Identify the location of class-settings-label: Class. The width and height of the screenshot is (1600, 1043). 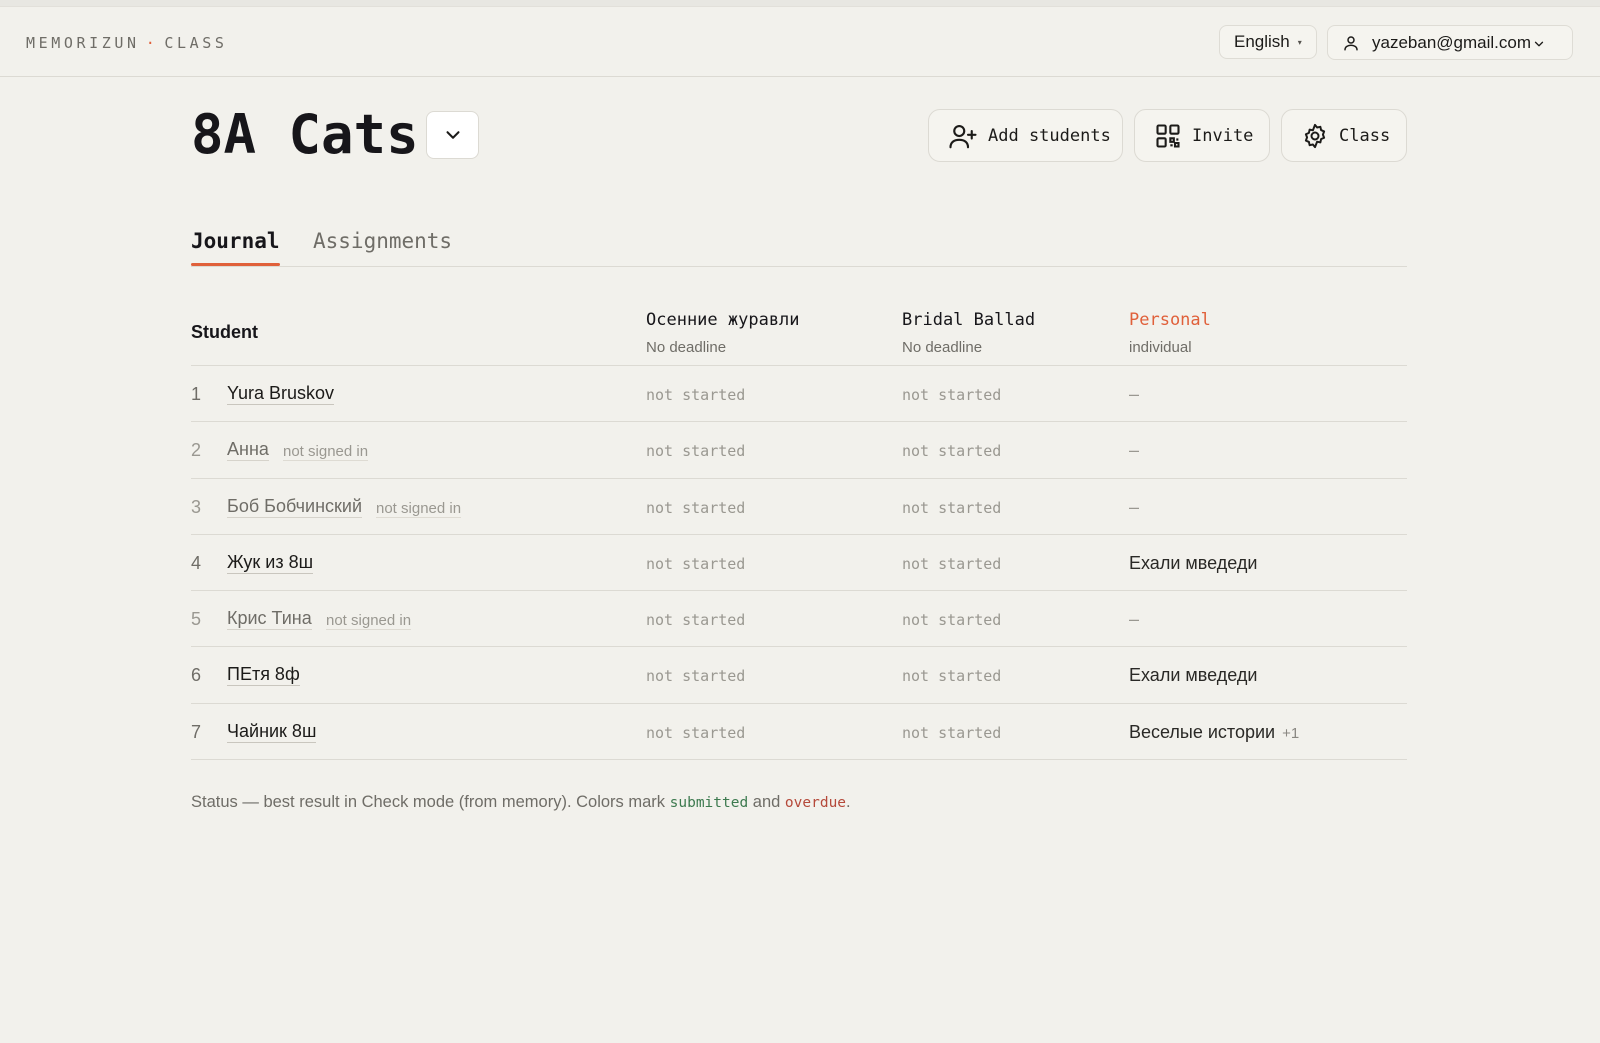
(1365, 135).